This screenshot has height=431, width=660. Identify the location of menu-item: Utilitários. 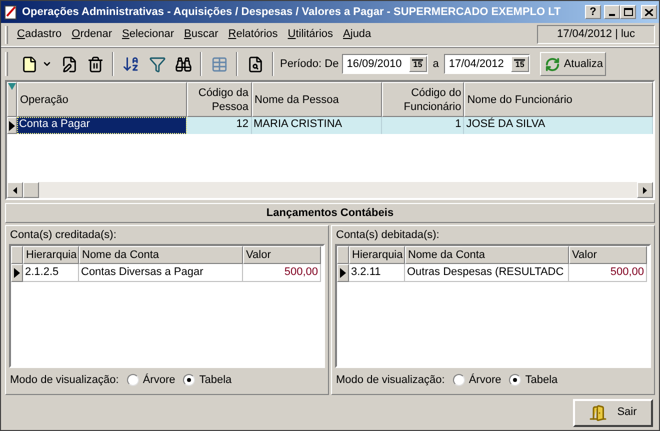
(310, 34).